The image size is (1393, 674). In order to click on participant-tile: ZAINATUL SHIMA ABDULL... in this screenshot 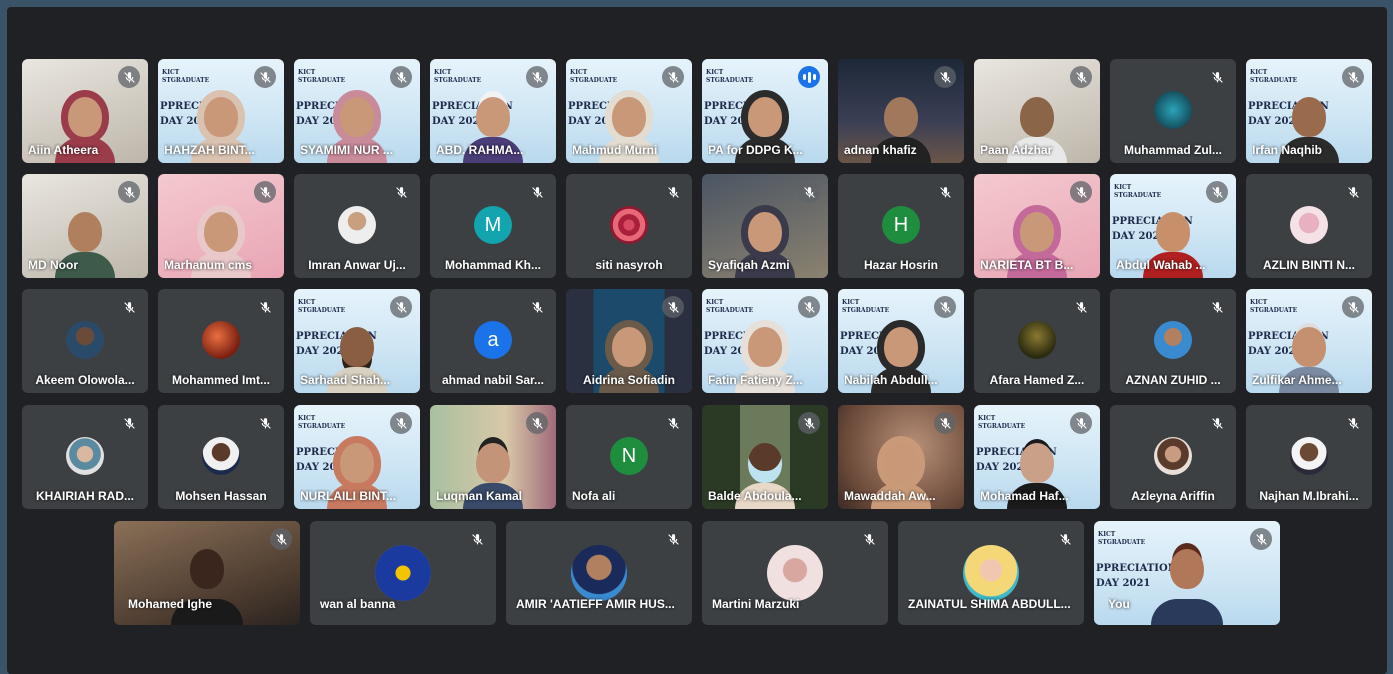, I will do `click(991, 573)`.